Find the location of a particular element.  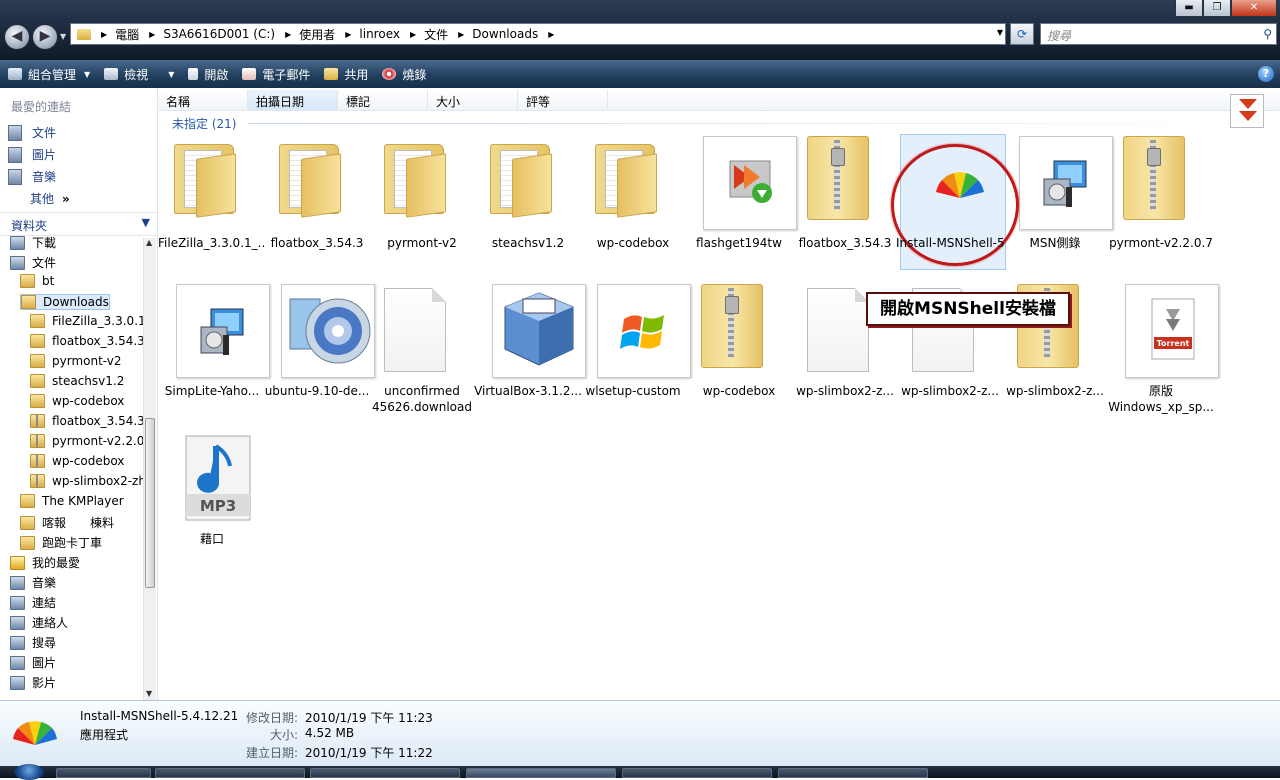

breadcrumb-item: 文件 is located at coordinates (436, 34).